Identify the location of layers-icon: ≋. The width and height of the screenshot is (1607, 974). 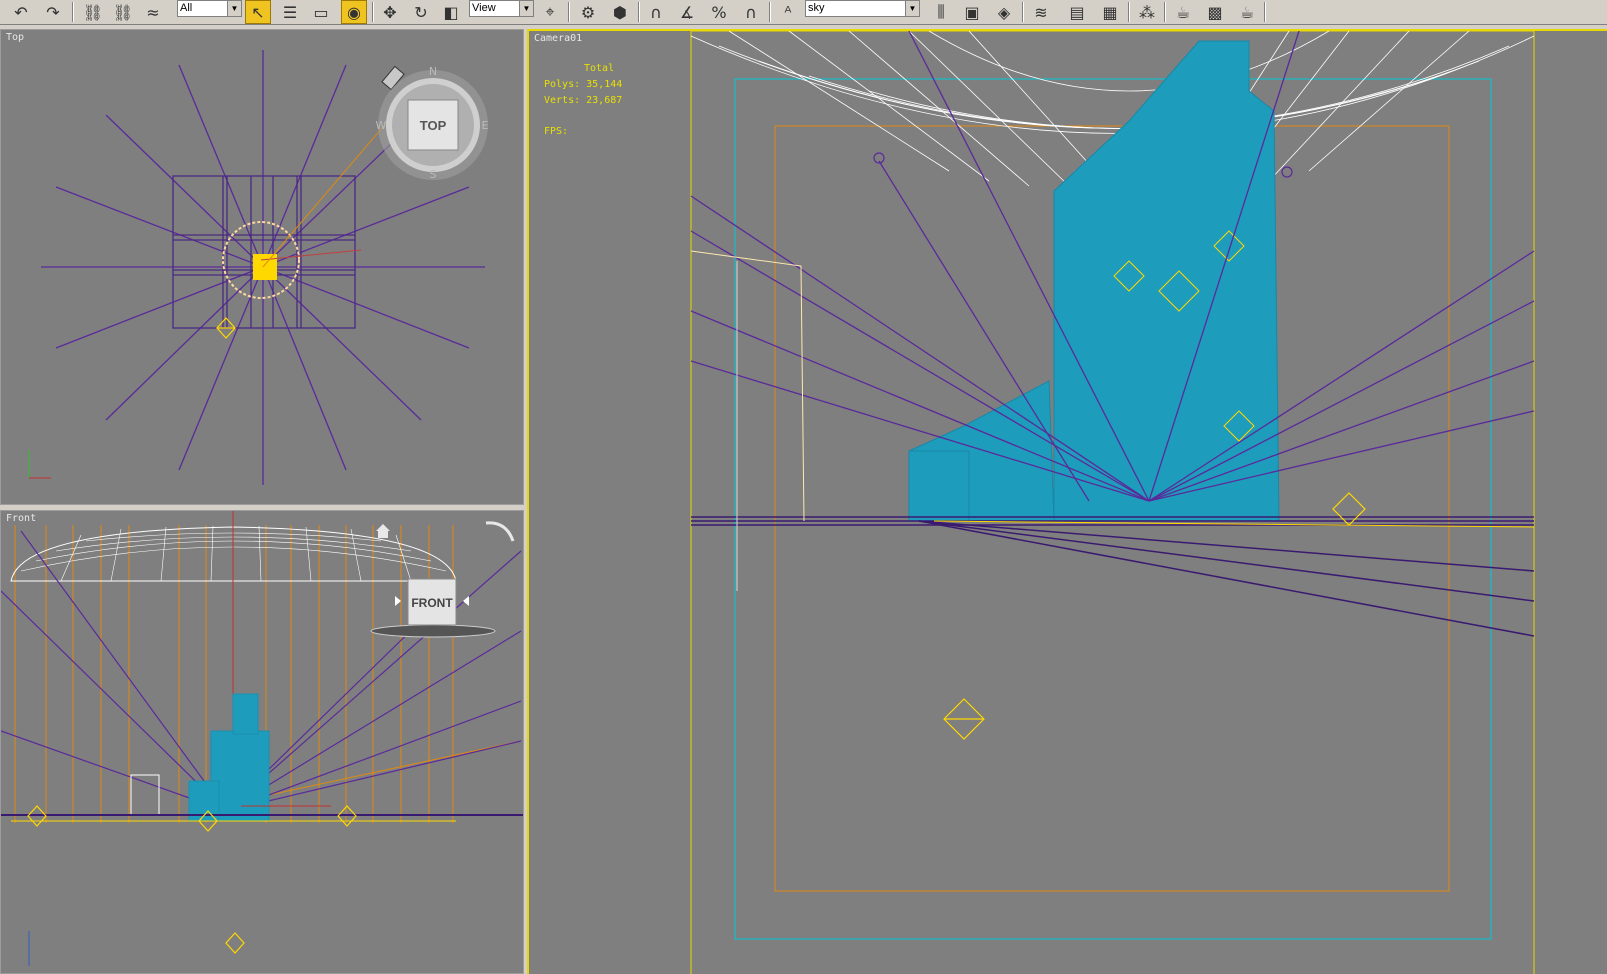
(1041, 12).